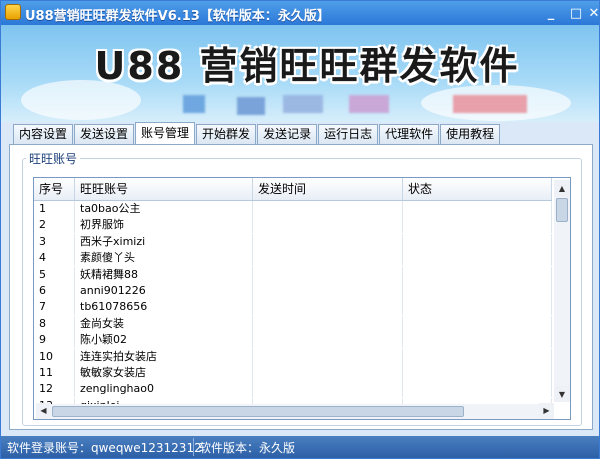 This screenshot has width=600, height=459. Describe the element at coordinates (54, 274) in the screenshot. I see `row-index: 5` at that location.